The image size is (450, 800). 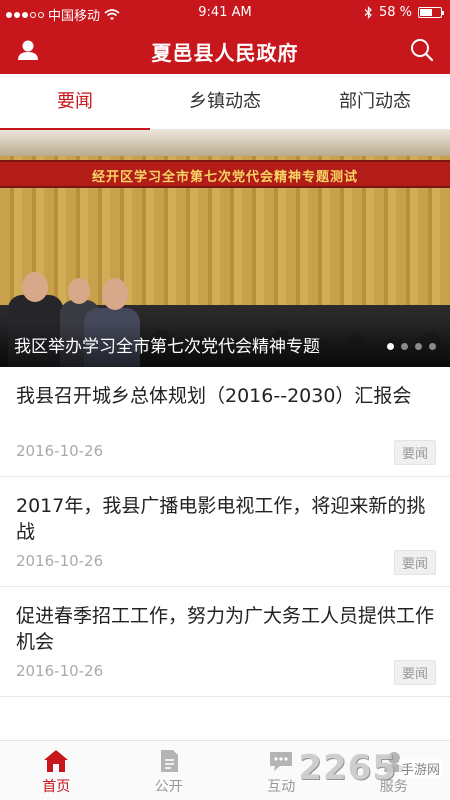 I want to click on nav-label: 公开, so click(x=168, y=787).